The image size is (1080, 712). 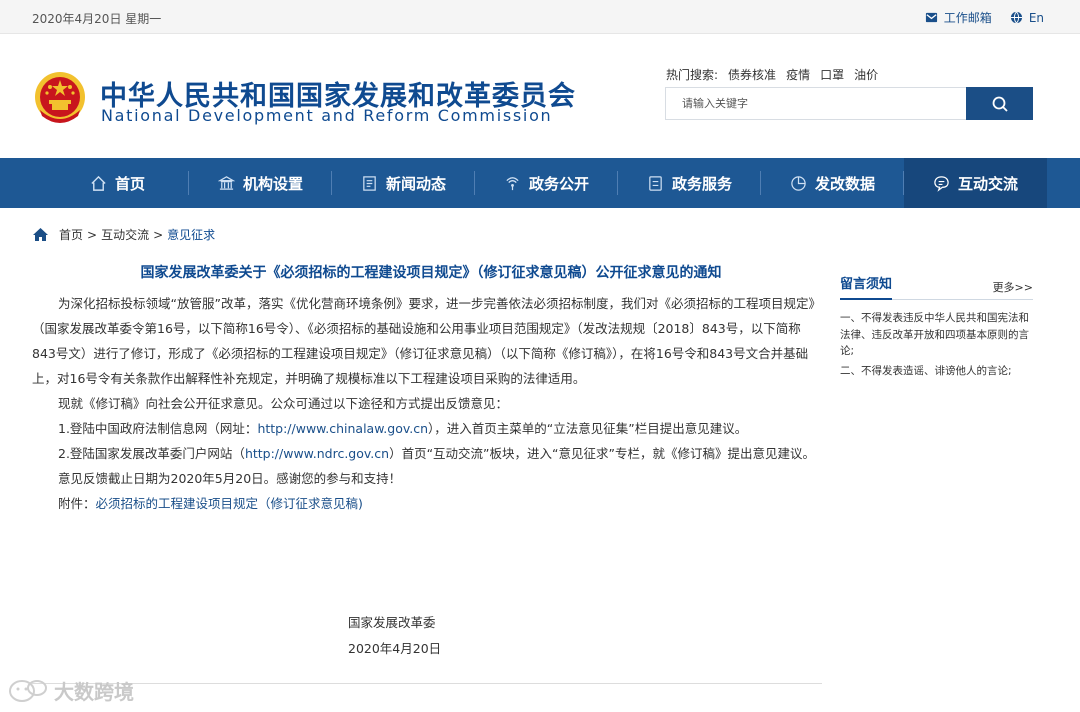 I want to click on chinalaw-link: http://www.chinalaw.gov.cn, so click(x=342, y=428).